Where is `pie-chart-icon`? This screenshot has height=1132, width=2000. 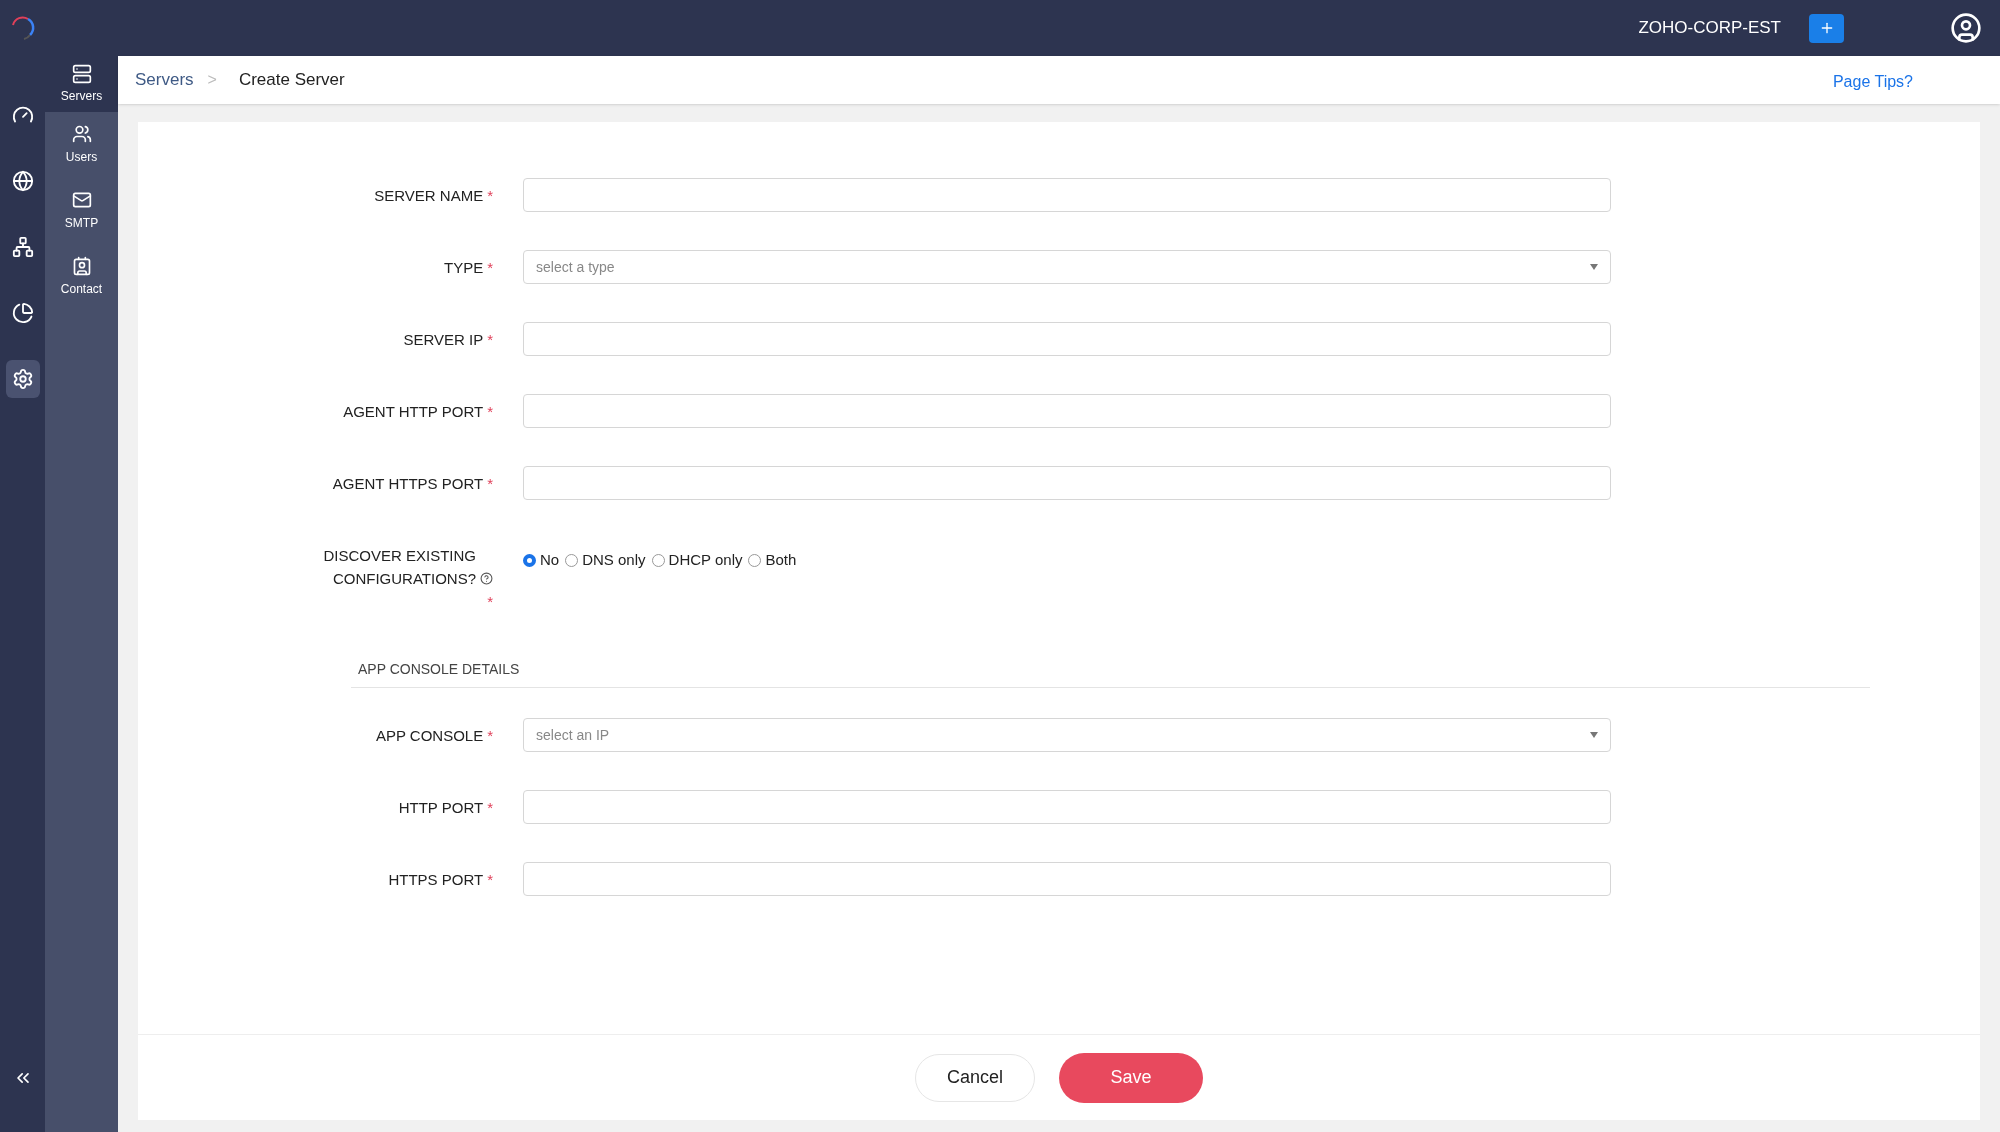
pie-chart-icon is located at coordinates (22, 313).